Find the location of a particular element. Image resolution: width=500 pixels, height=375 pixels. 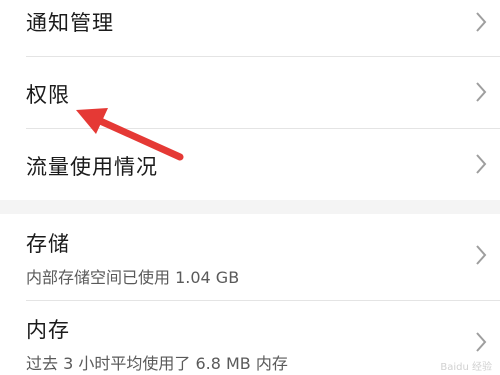

watermark: Baidu 经验 is located at coordinates (466, 367).